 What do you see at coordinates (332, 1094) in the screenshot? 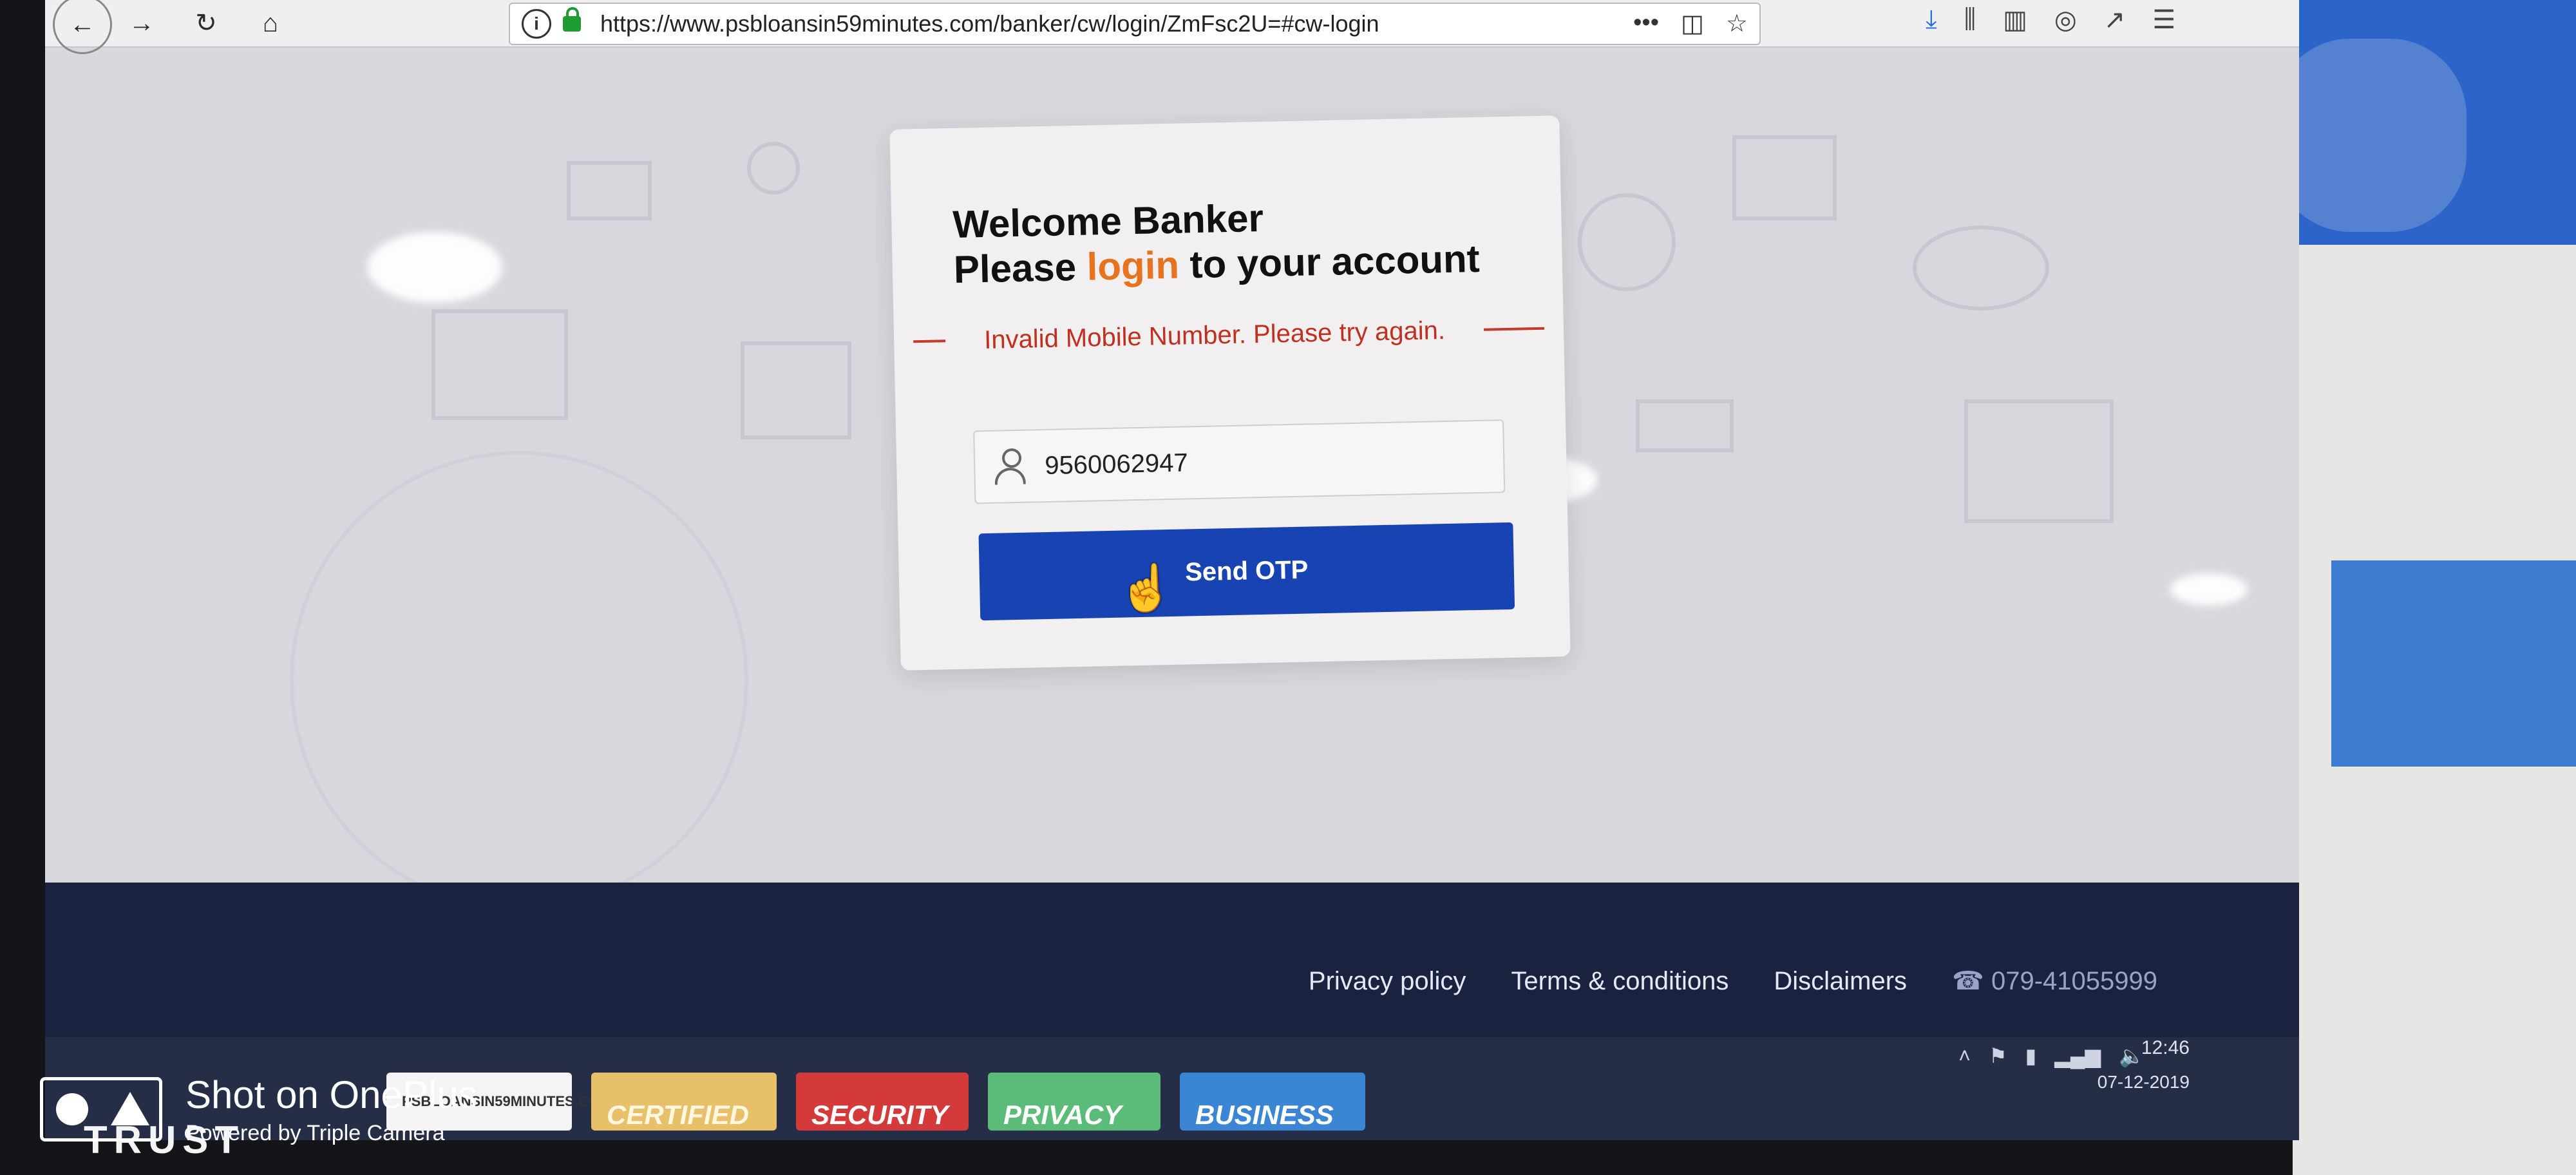
I see `watermark-title: Shot on OnePlus` at bounding box center [332, 1094].